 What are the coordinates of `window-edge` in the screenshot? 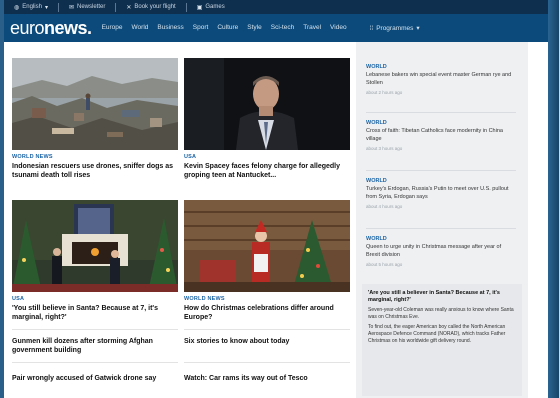 It's located at (553, 199).